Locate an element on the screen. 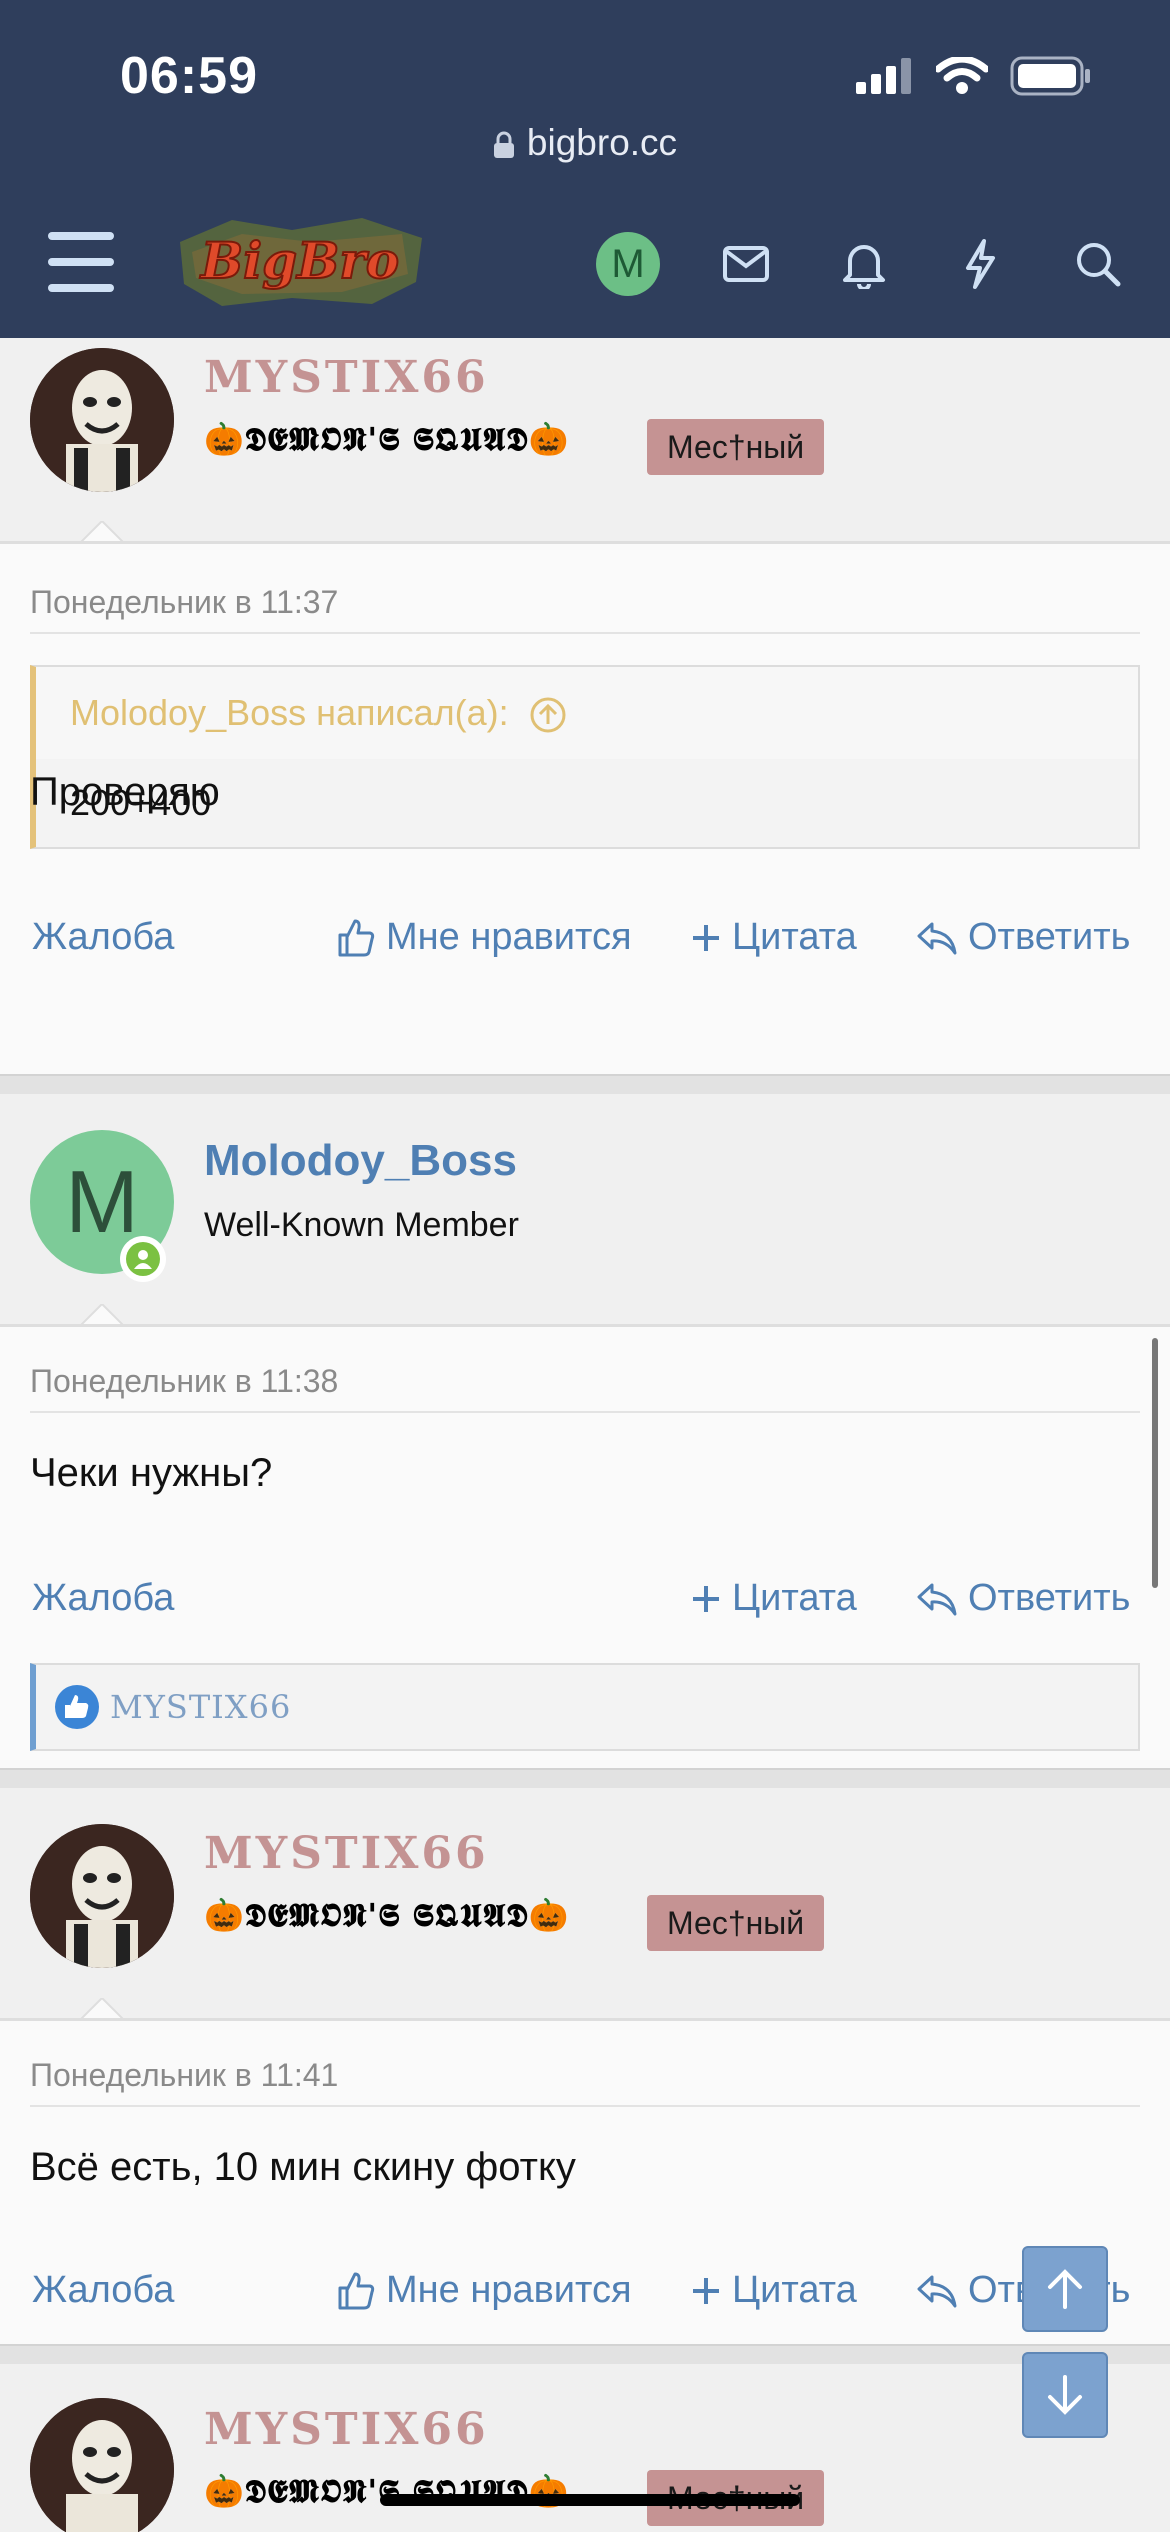 Image resolution: width=1170 pixels, height=2532 pixels. quote-author: Molodoy_Boss написал(а): is located at coordinates (587, 713).